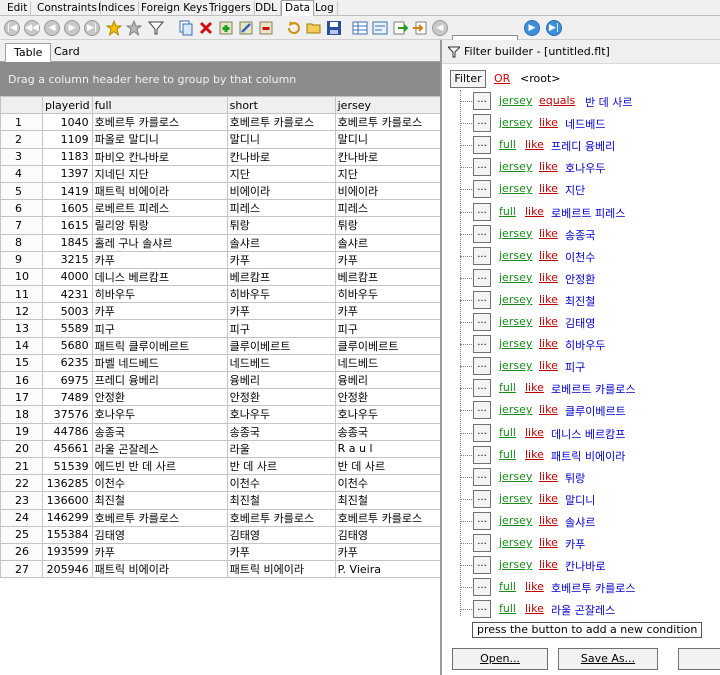 The width and height of the screenshot is (720, 675). I want to click on tab-edit: Edit, so click(18, 8).